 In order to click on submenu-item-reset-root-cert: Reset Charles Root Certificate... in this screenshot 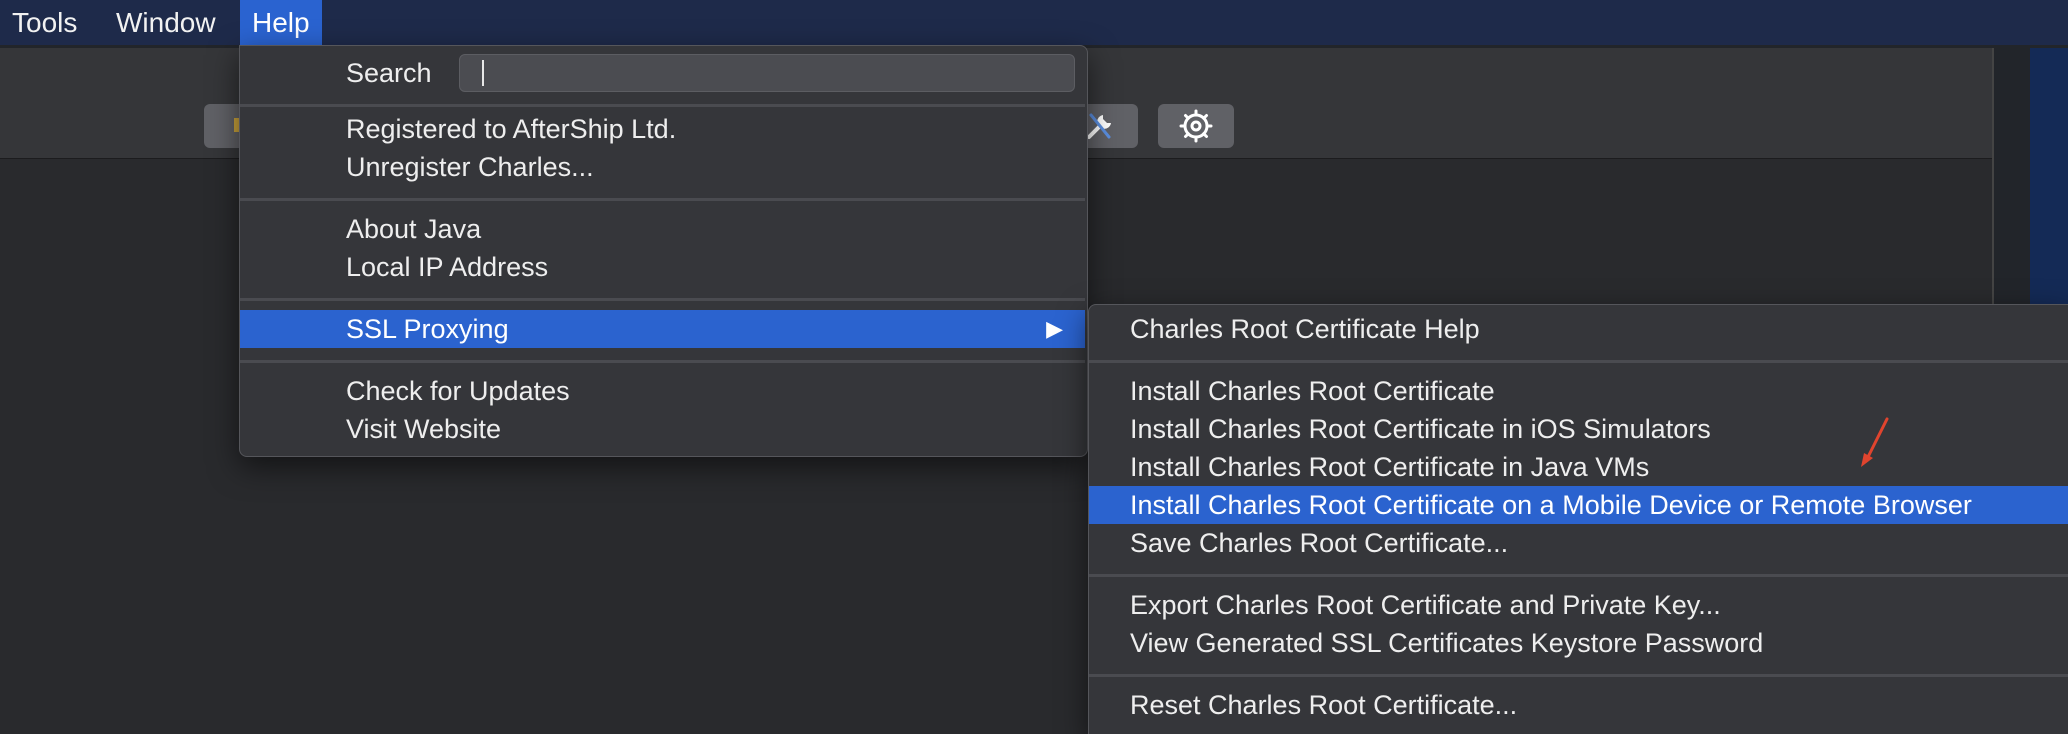, I will do `click(1578, 705)`.